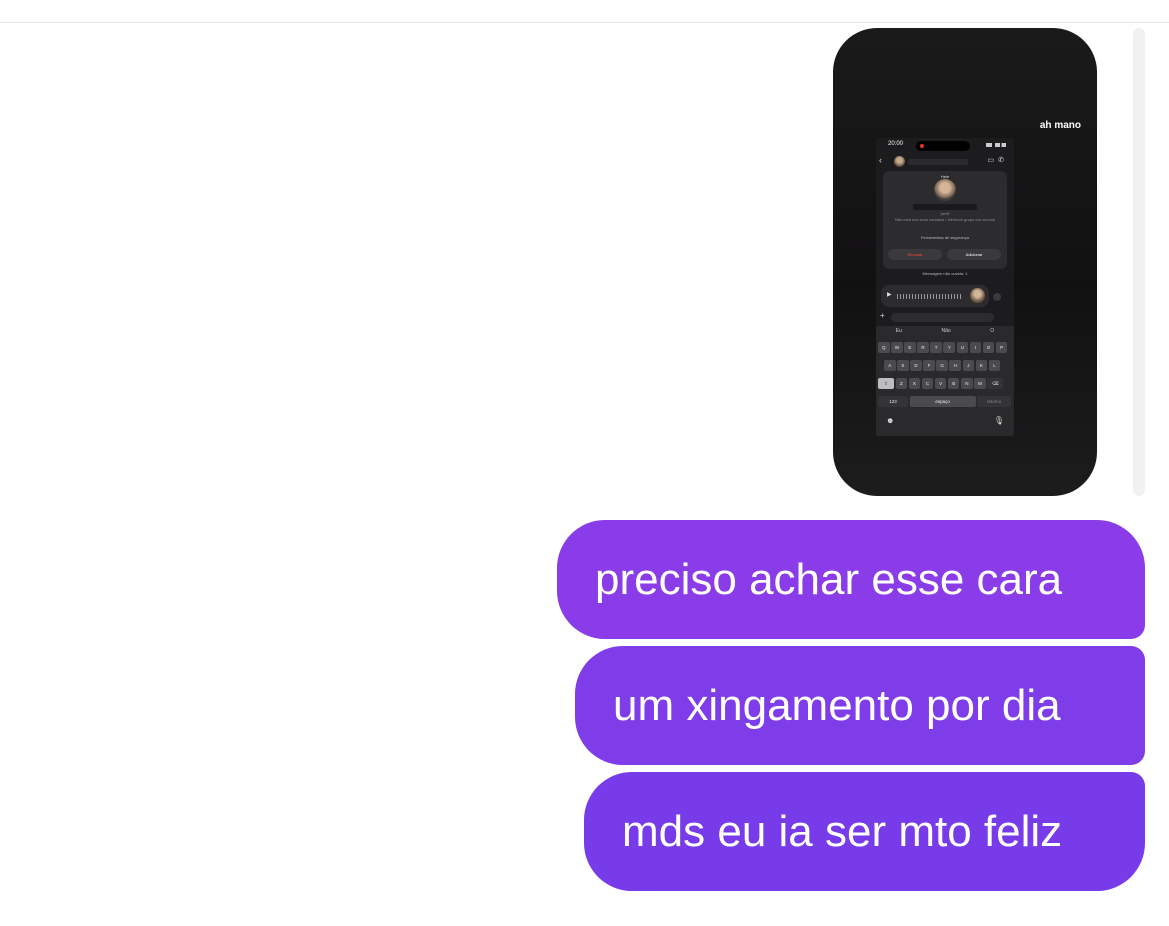  I want to click on message-bubble: mds eu ia ser mto feliz, so click(864, 831).